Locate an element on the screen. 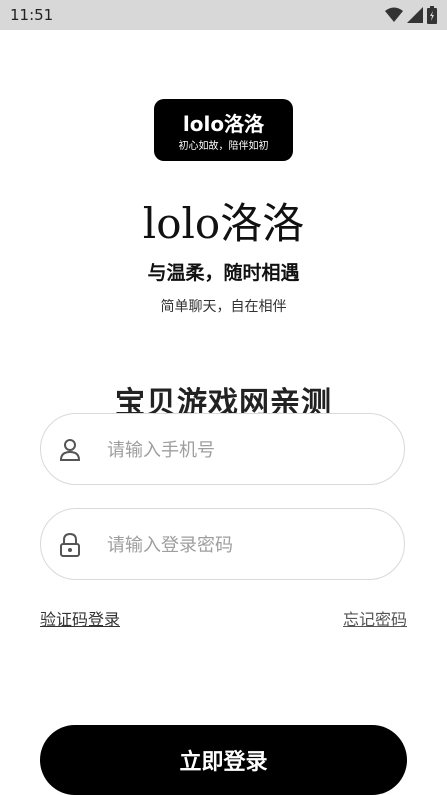 The image size is (447, 795). wifi-icon is located at coordinates (394, 14).